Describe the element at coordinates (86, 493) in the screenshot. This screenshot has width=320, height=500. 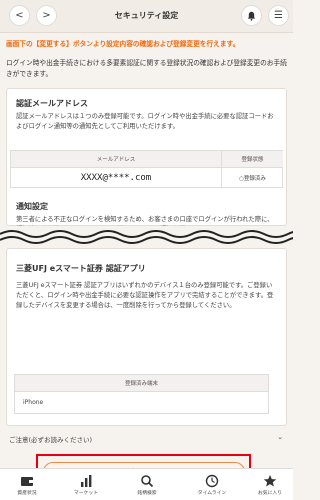
I see `tab-label: マーケット` at that location.